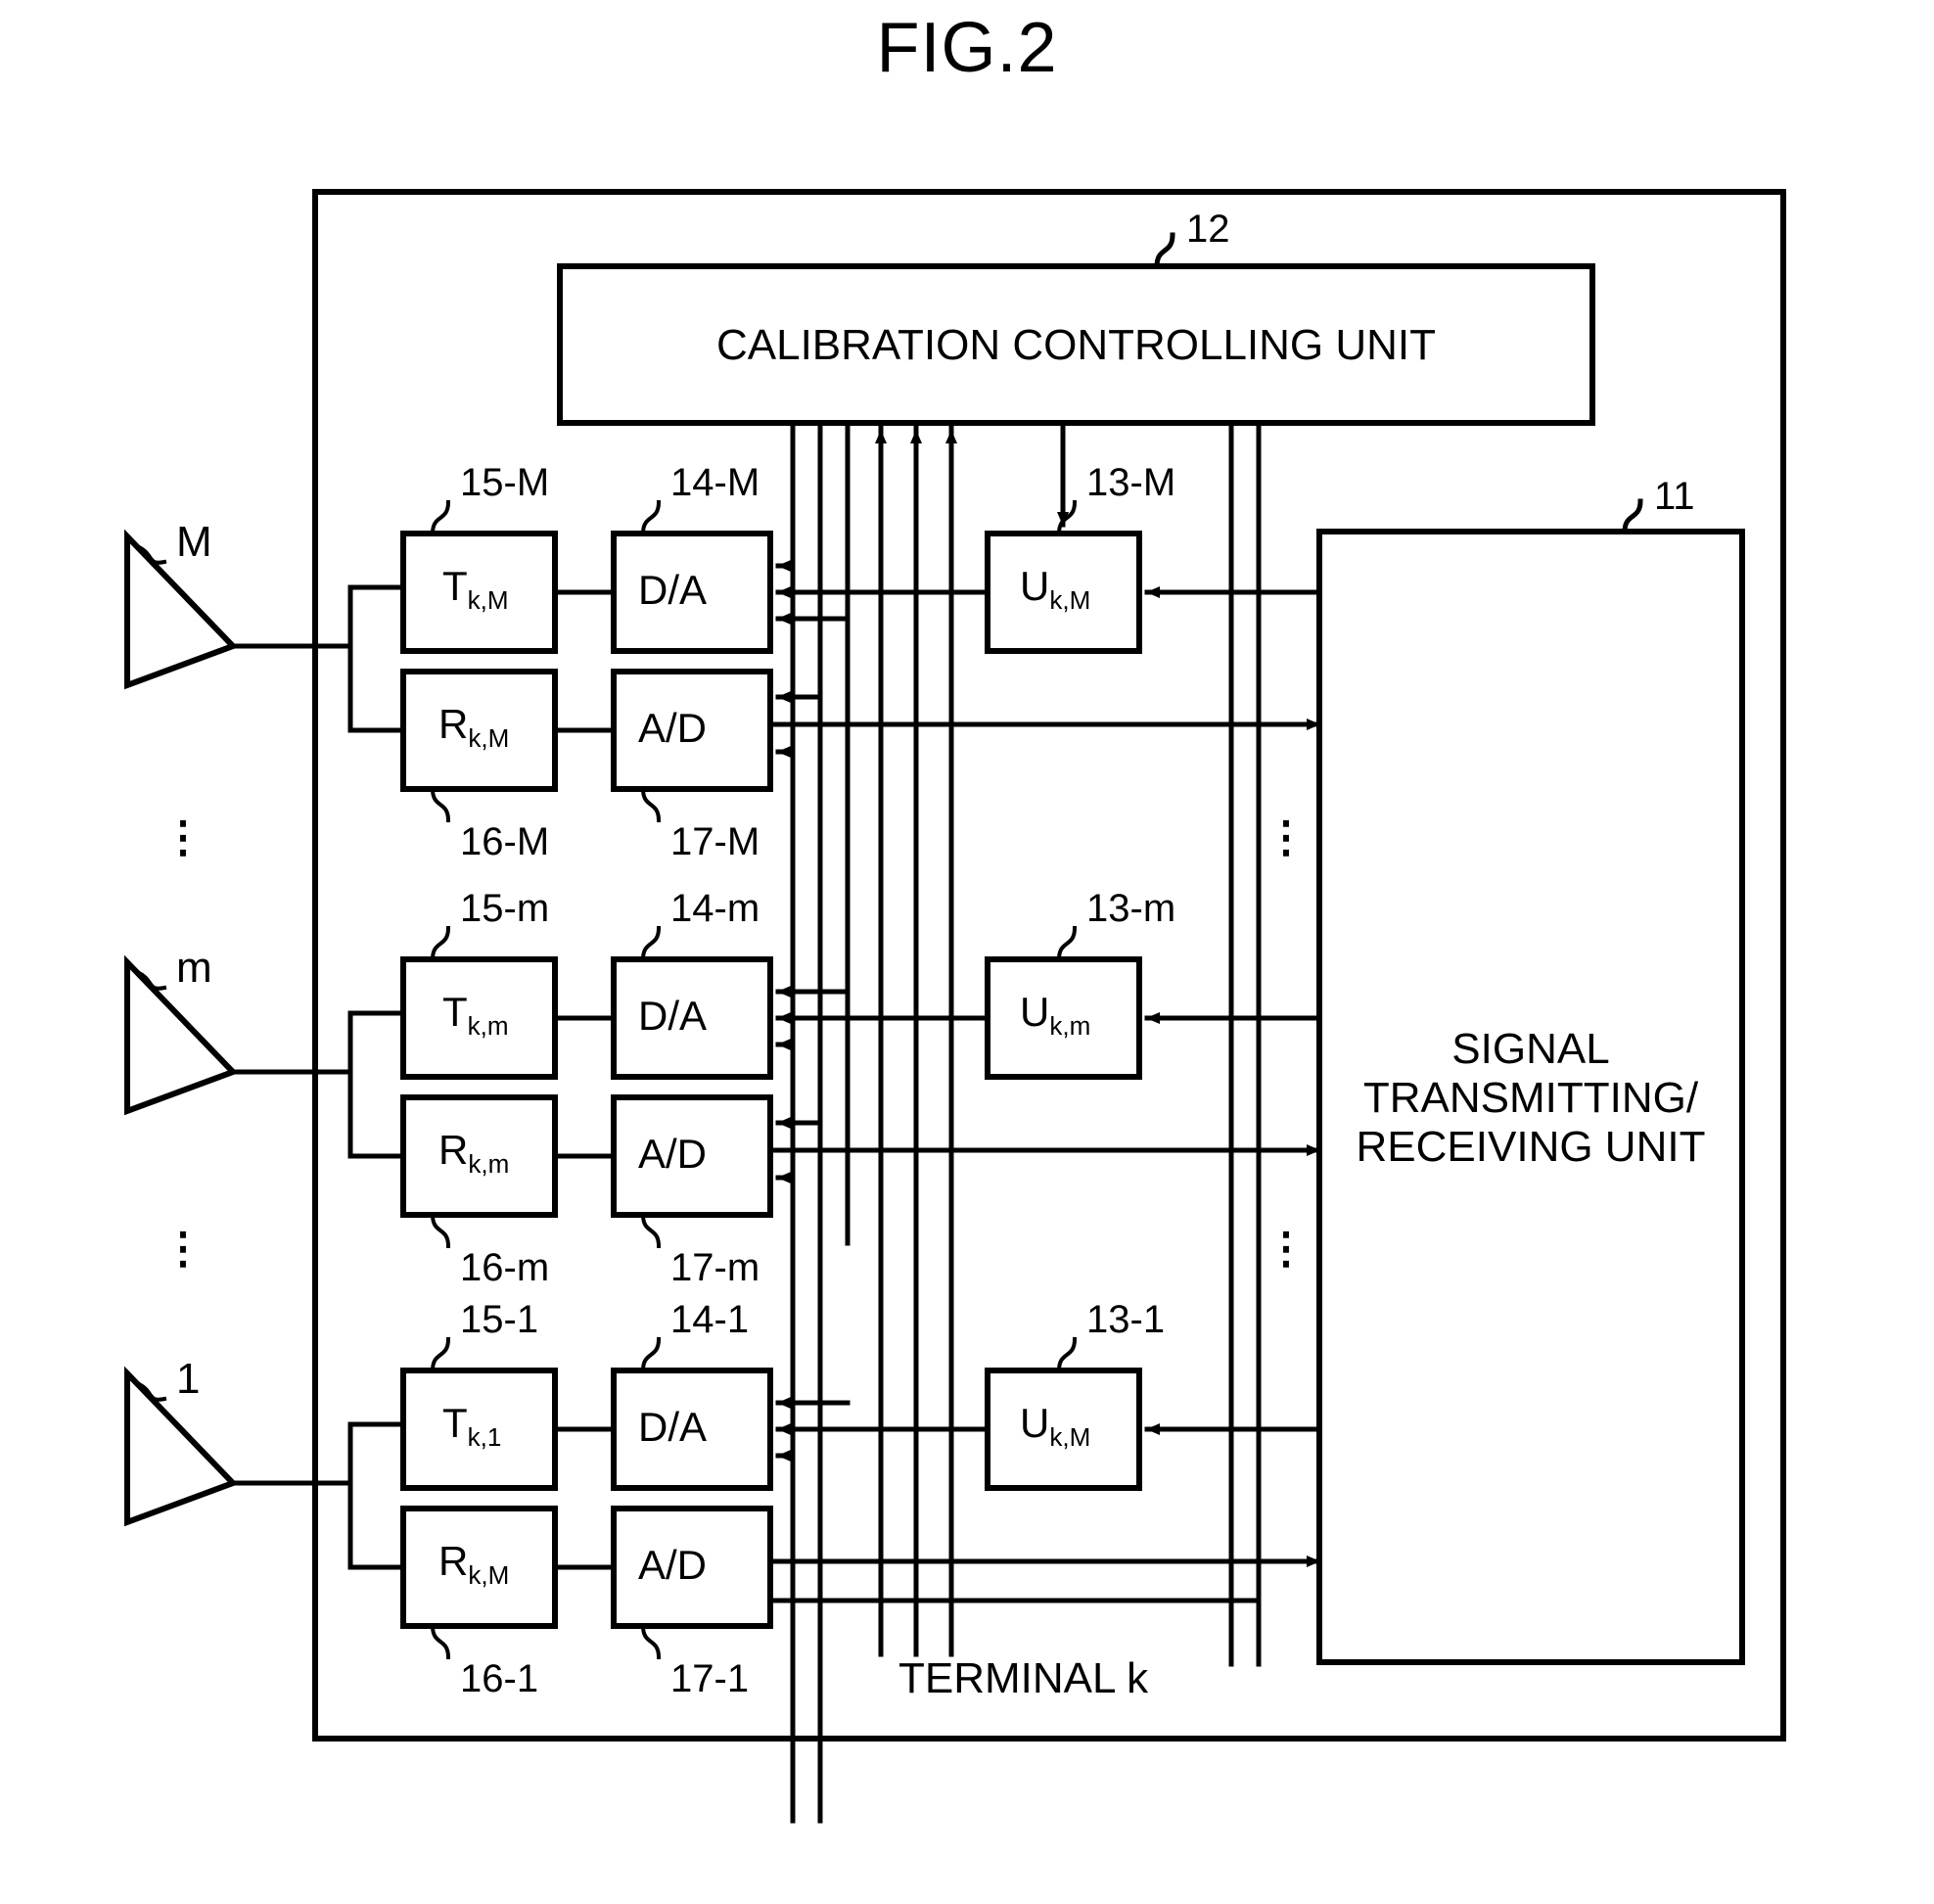 The image size is (1934, 1904). I want to click on block-u-1: Uk,M, so click(1055, 1425).